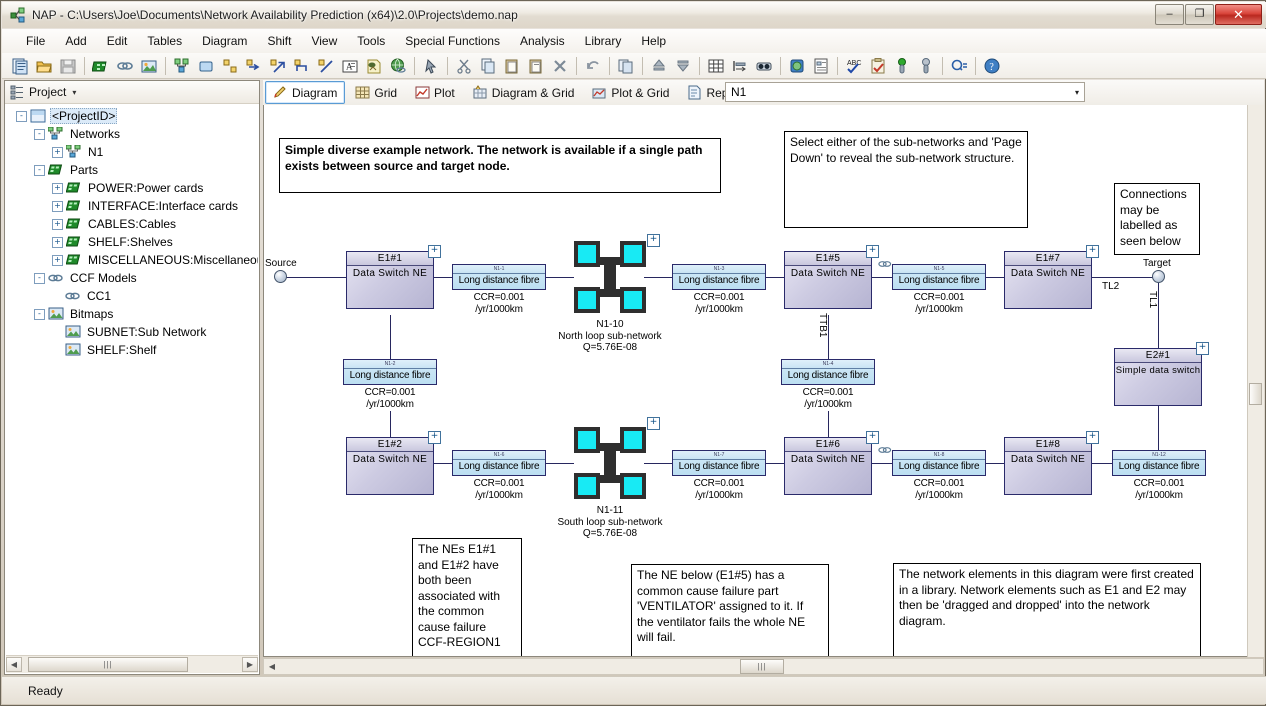  What do you see at coordinates (101, 66) in the screenshot?
I see `add-part-icon` at bounding box center [101, 66].